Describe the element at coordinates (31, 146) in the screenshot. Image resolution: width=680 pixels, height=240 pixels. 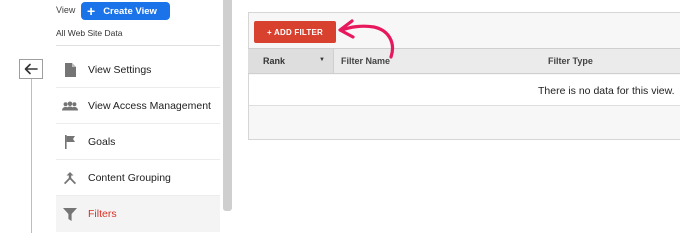
I see `column-connector-line` at that location.